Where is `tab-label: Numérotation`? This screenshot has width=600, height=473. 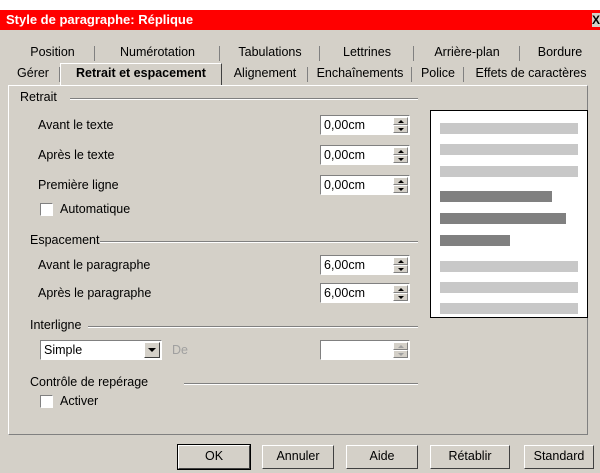 tab-label: Numérotation is located at coordinates (157, 52).